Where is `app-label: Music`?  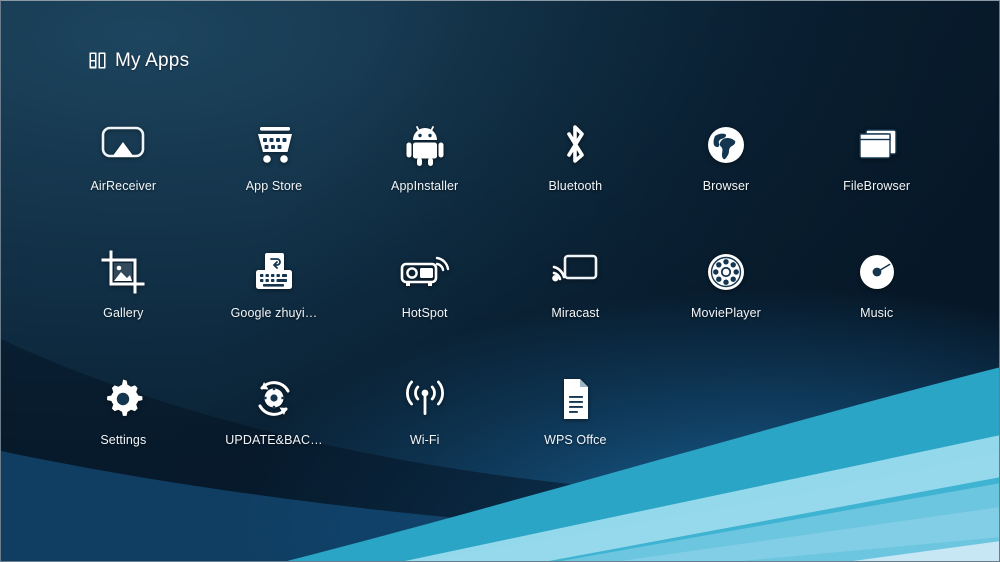
app-label: Music is located at coordinates (877, 313).